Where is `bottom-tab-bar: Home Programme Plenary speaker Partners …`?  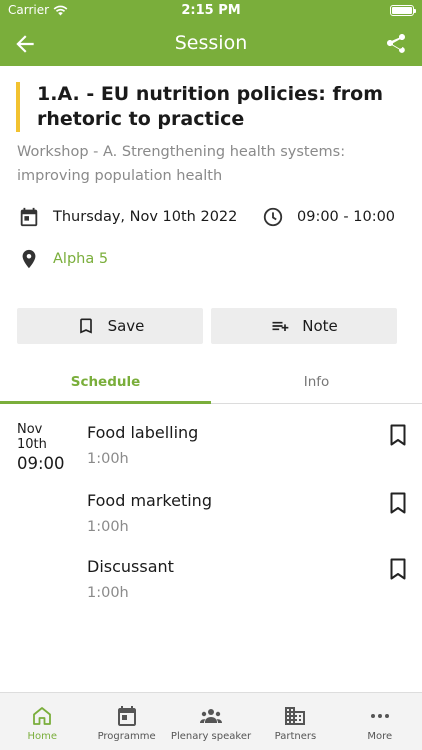
bottom-tab-bar: Home Programme Plenary speaker Partners … is located at coordinates (211, 721).